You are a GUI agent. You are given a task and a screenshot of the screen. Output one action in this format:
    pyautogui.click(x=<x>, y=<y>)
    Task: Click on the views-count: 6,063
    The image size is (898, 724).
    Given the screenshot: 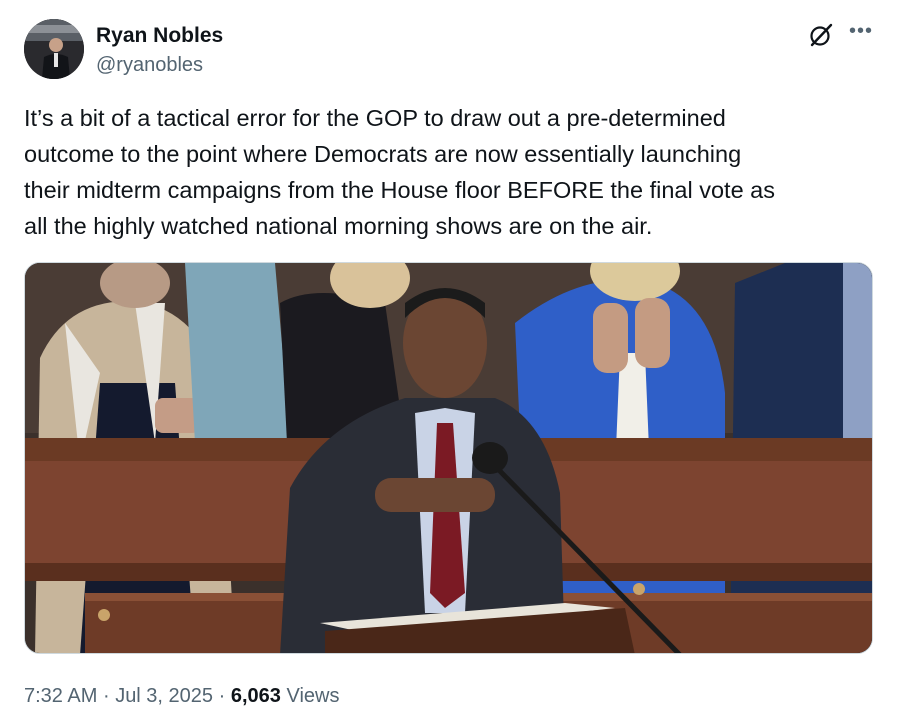 What is the action you would take?
    pyautogui.click(x=256, y=696)
    